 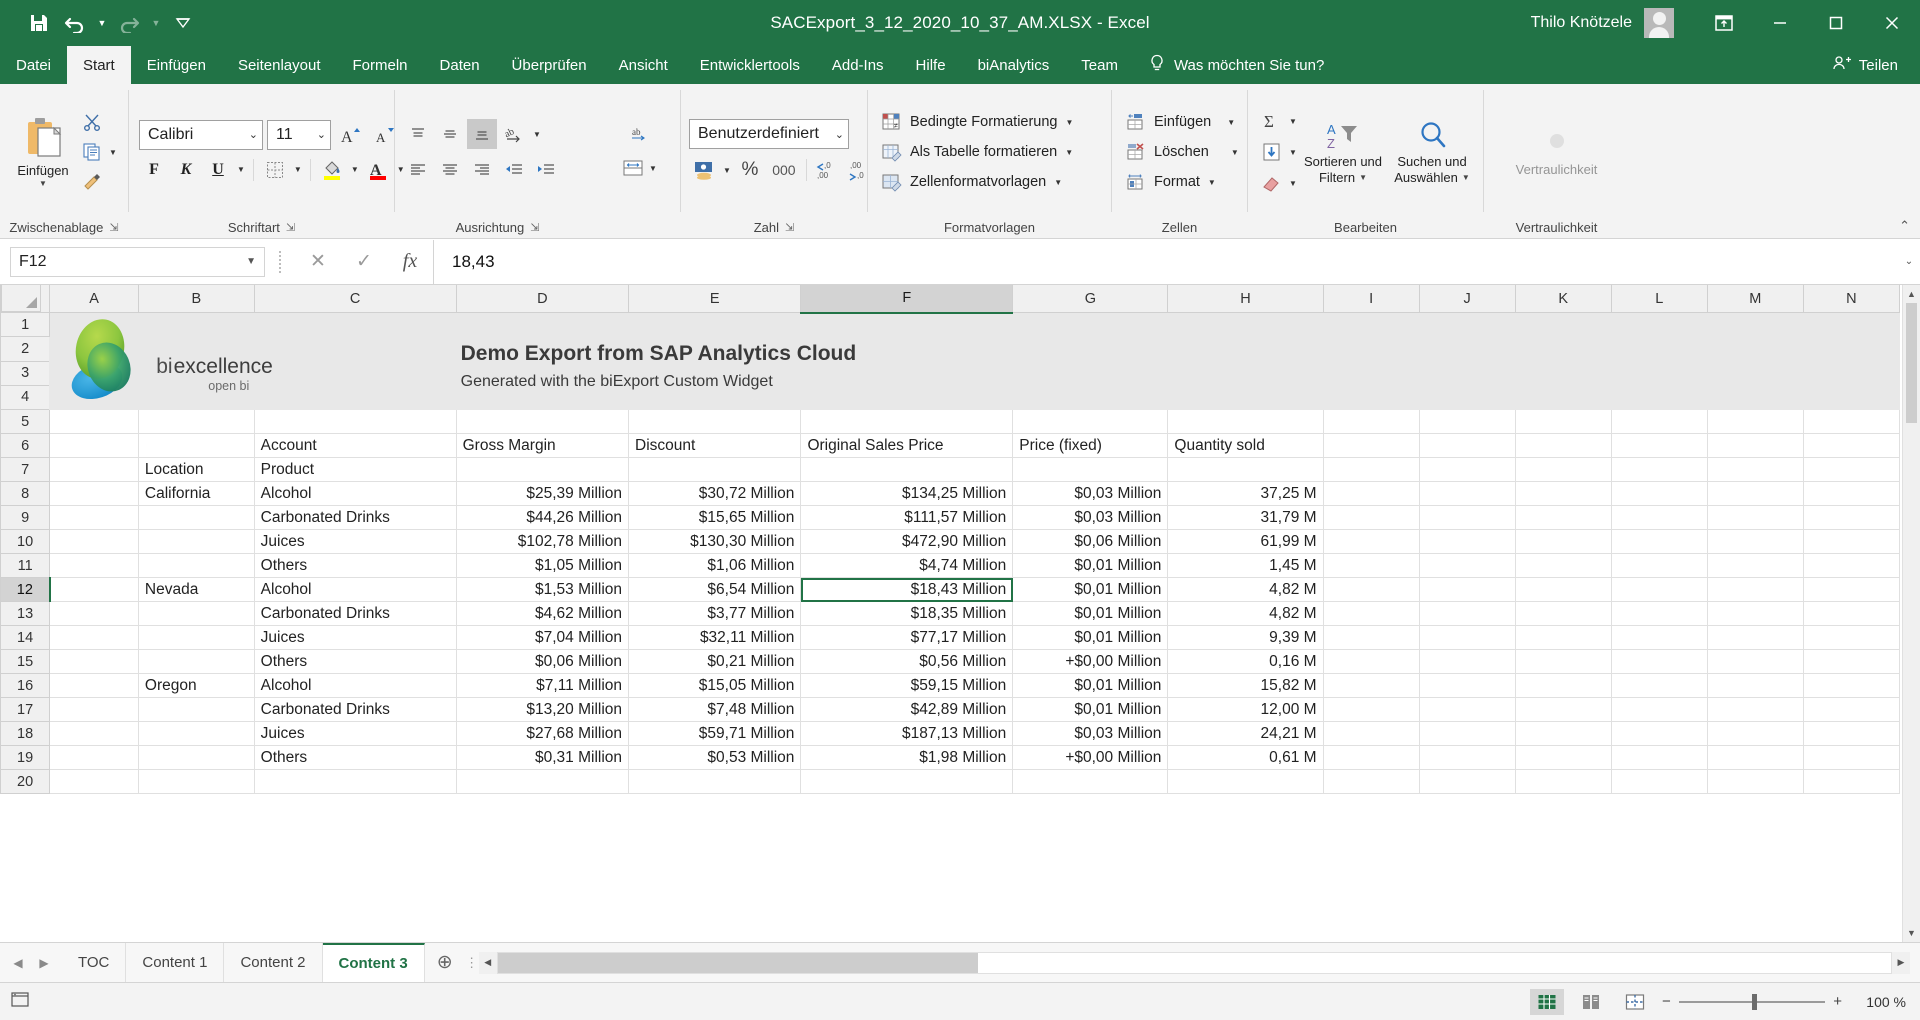 What do you see at coordinates (1659, 23) in the screenshot?
I see `avatar` at bounding box center [1659, 23].